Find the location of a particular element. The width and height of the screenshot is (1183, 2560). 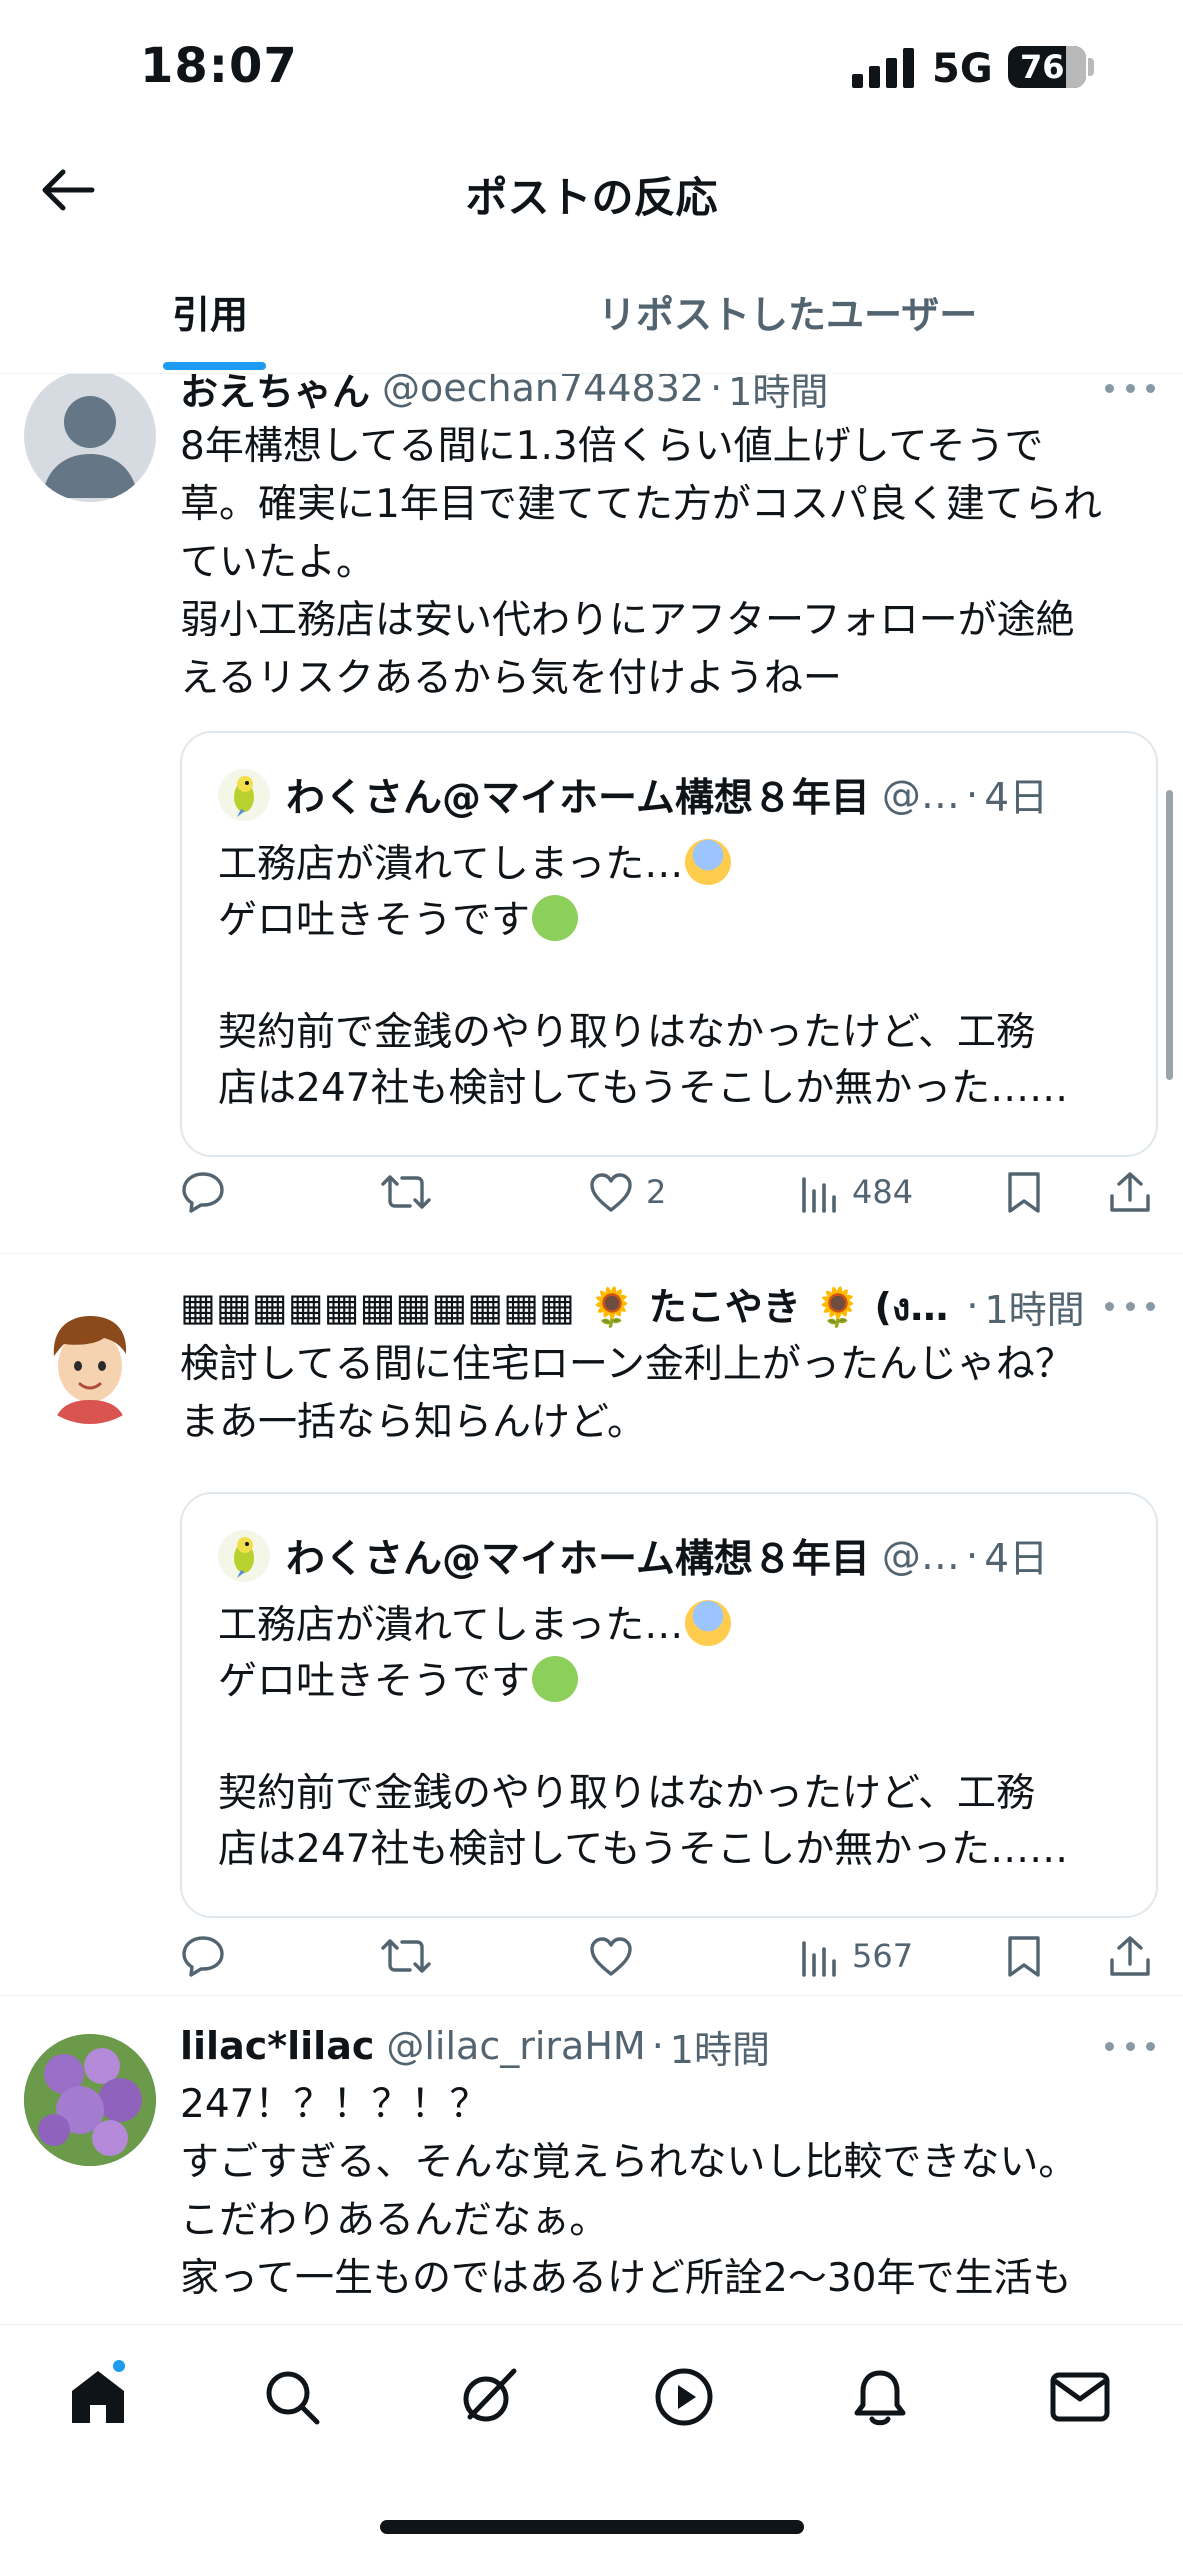

user-handle: @oechan744832 is located at coordinates (543, 392).